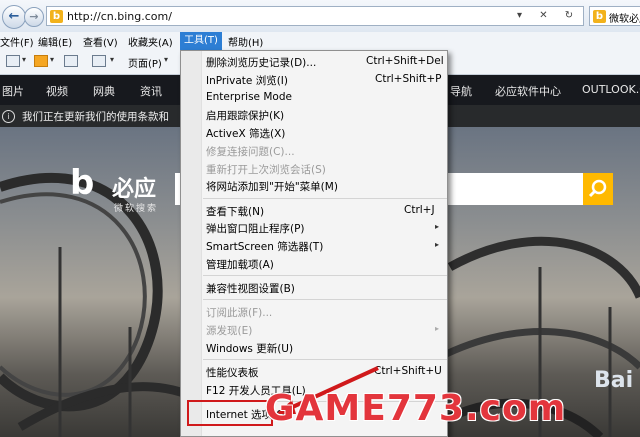 This screenshot has width=640, height=437. What do you see at coordinates (112, 59) in the screenshot?
I see `print-dropdown-icon: ▾` at bounding box center [112, 59].